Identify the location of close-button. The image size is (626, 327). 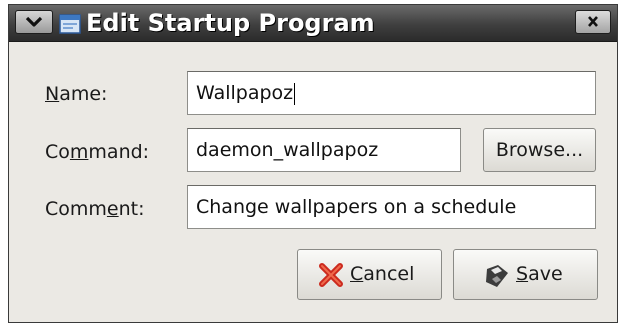
(593, 22).